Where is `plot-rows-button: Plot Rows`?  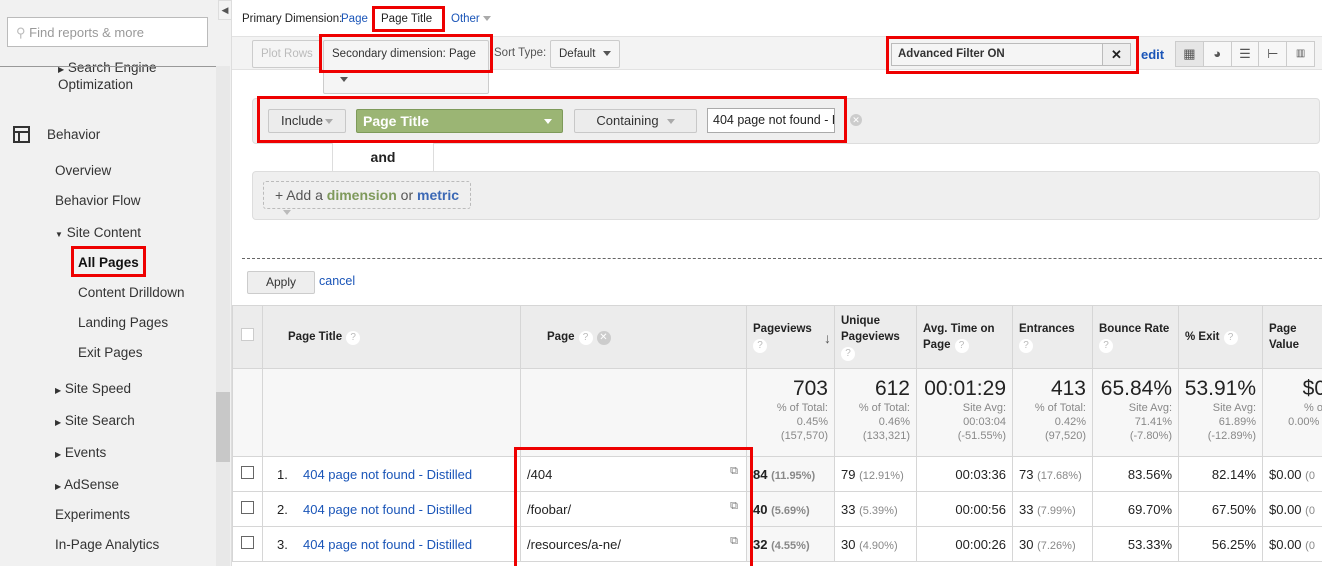 plot-rows-button: Plot Rows is located at coordinates (287, 54).